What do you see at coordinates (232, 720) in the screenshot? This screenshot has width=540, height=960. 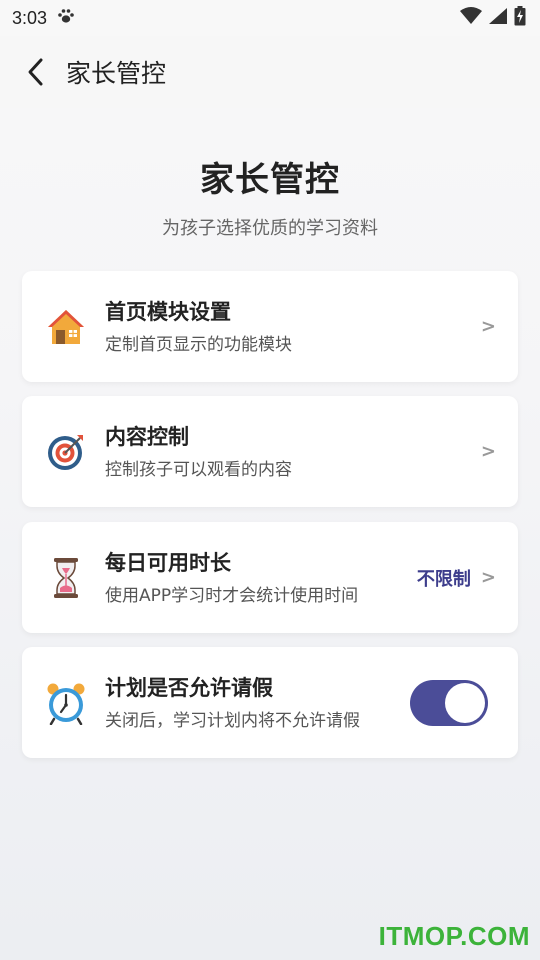 I see `card-subtitle: 关闭后，学习计划内将不允许请假` at bounding box center [232, 720].